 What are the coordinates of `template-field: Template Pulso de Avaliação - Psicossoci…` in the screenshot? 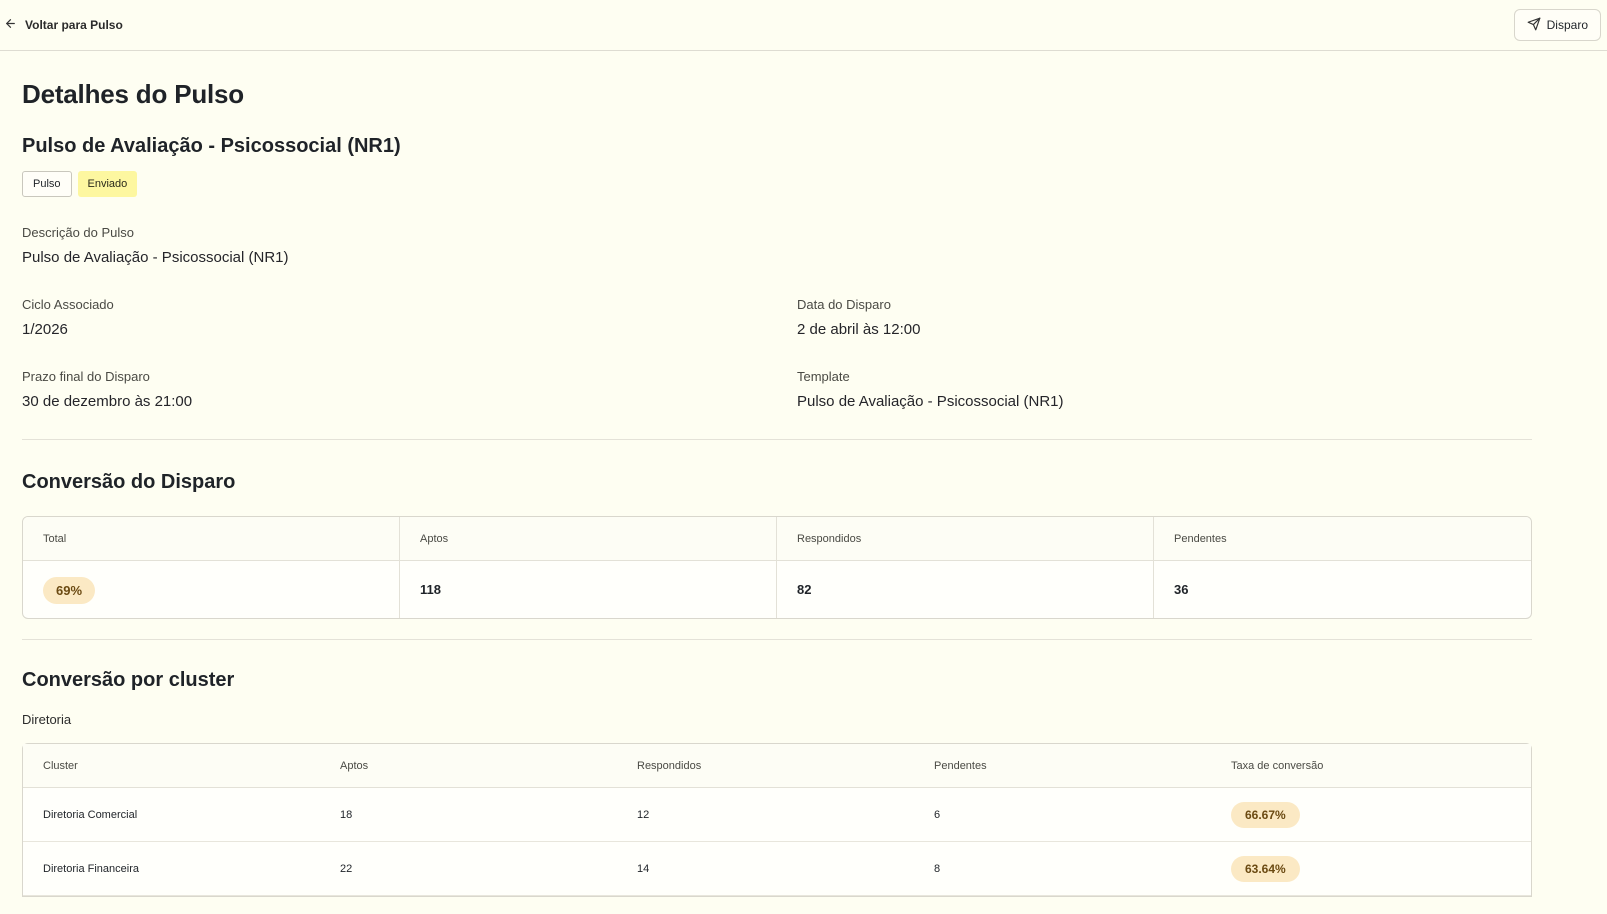 It's located at (1172, 390).